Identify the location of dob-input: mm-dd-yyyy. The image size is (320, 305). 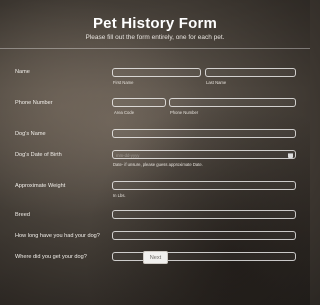
(204, 154).